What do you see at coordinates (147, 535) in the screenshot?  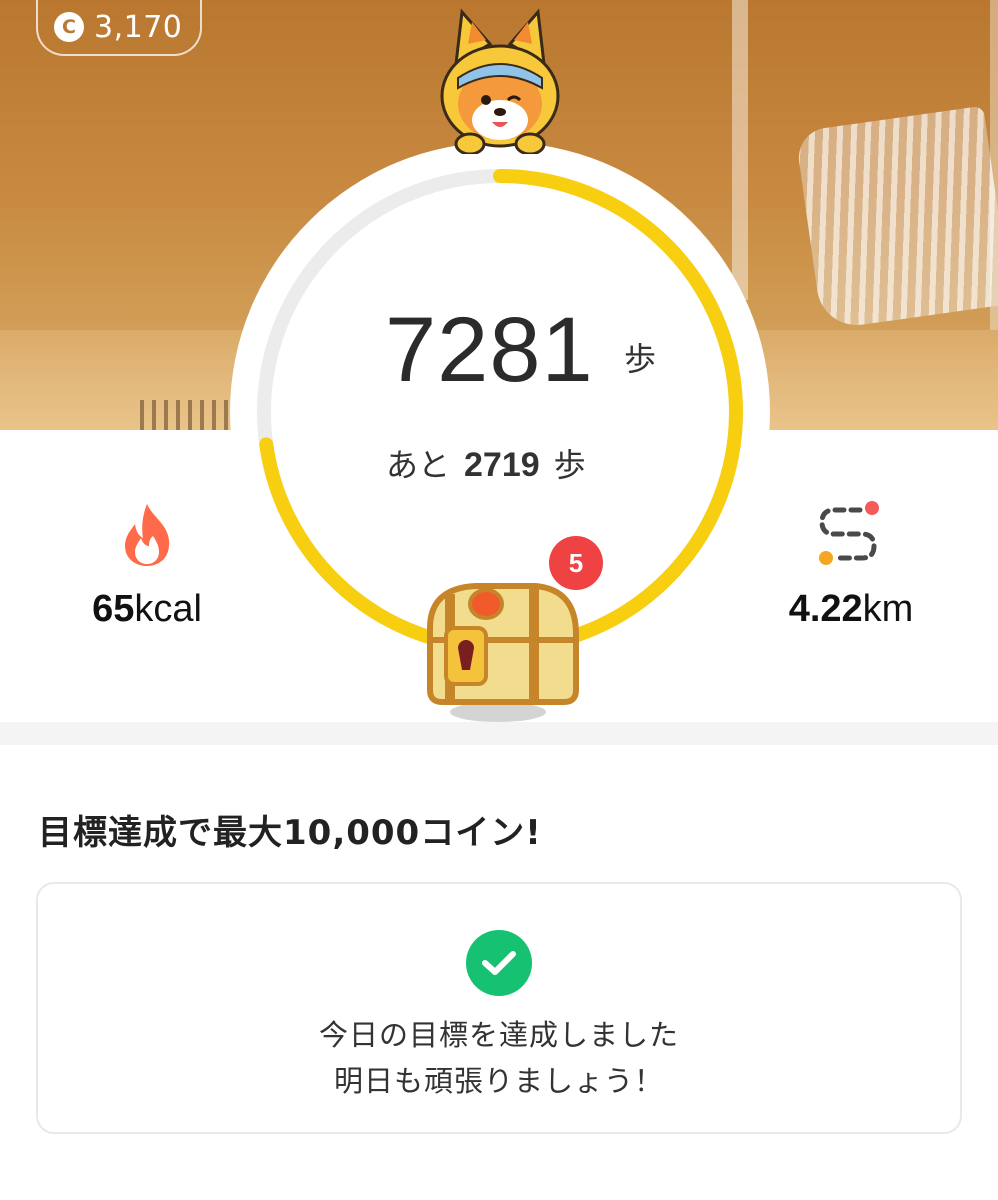 I see `flame-icon` at bounding box center [147, 535].